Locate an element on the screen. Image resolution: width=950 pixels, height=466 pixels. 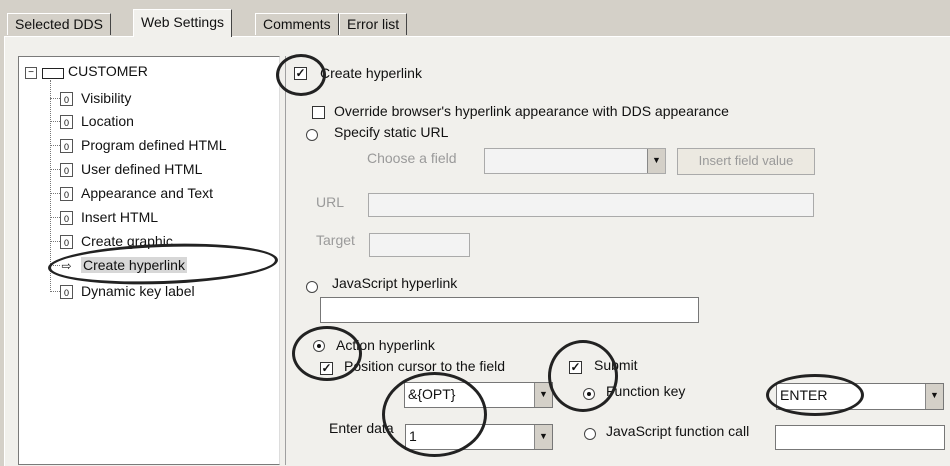
javascript-hyperlink-label: JavaScript hyperlink is located at coordinates (395, 283).